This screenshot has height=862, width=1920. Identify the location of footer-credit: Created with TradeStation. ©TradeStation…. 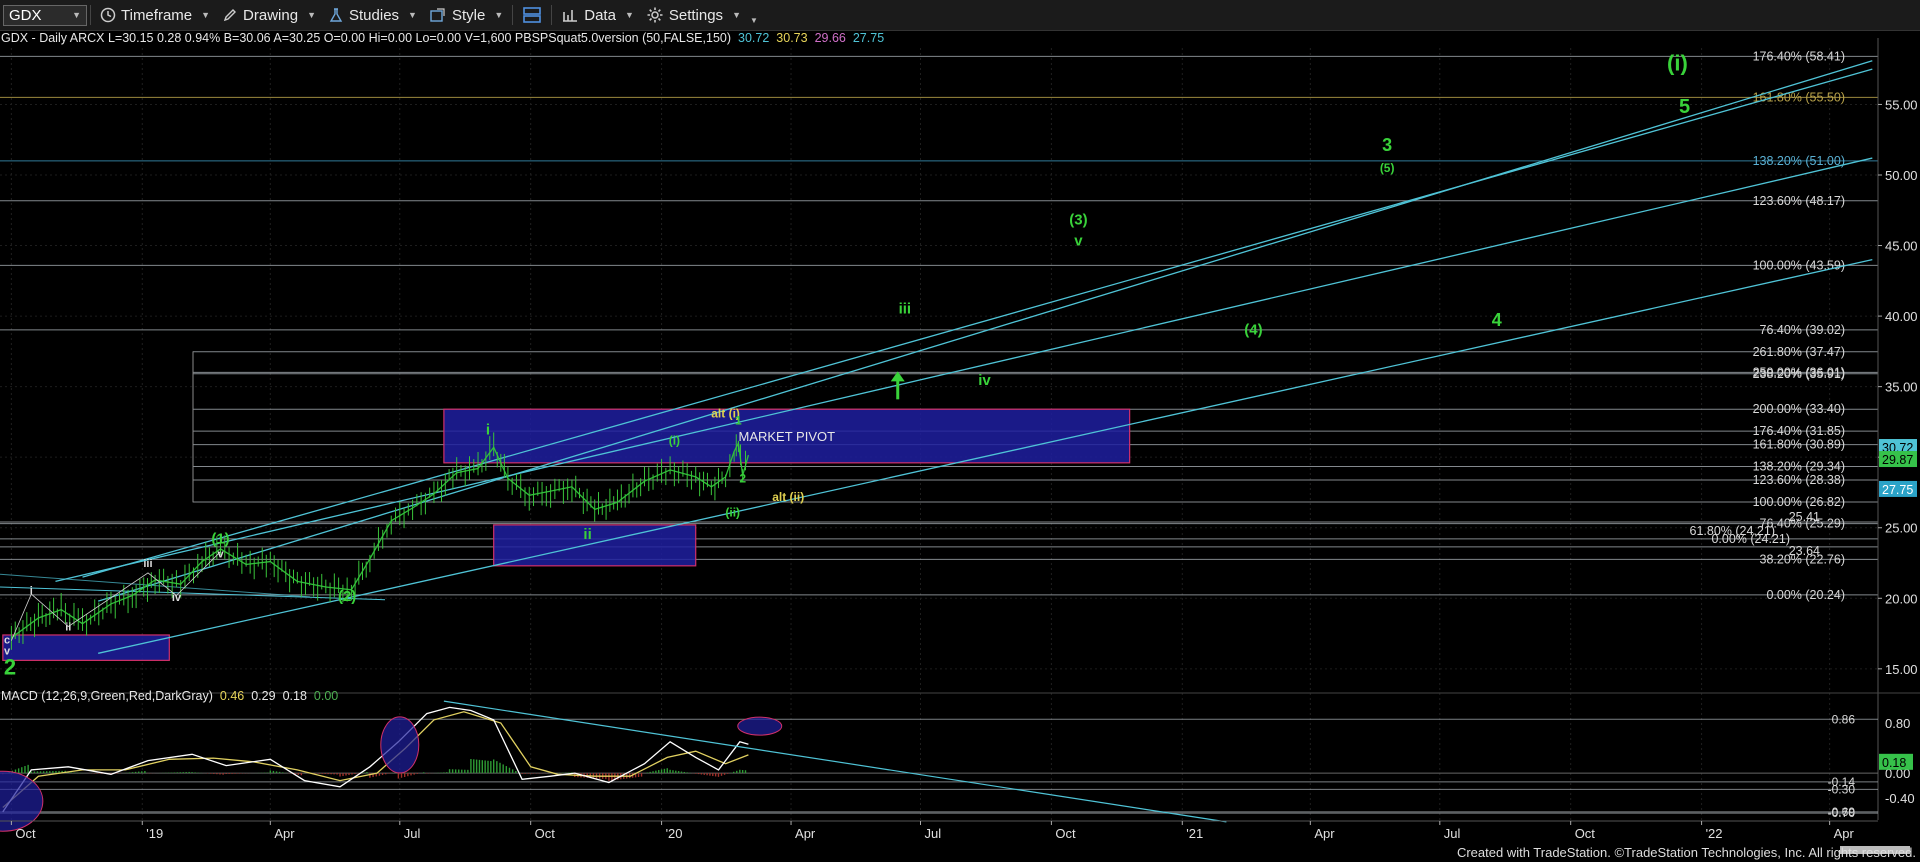
(1686, 852).